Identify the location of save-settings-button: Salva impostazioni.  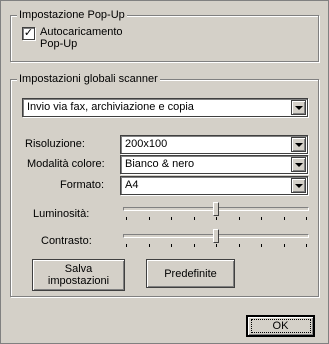
(78, 275).